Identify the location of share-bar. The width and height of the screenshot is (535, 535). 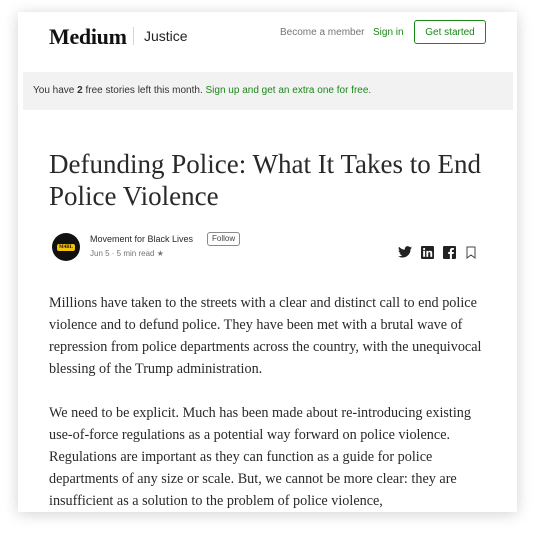
(438, 252).